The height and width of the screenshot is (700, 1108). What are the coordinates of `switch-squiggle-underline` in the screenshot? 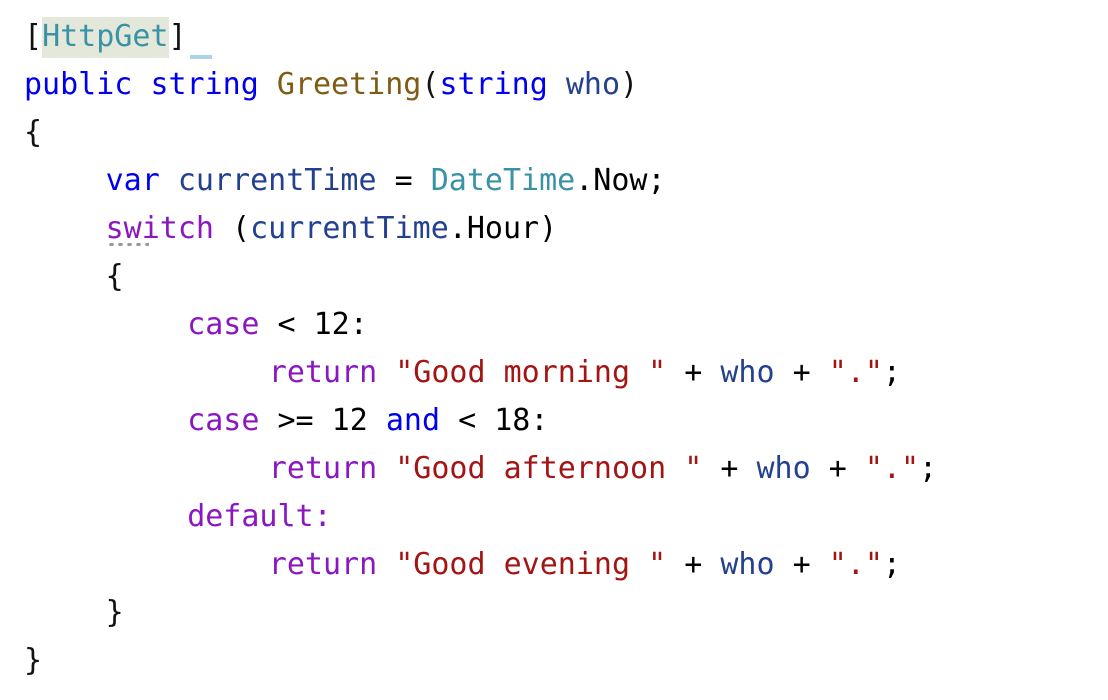 It's located at (128, 244).